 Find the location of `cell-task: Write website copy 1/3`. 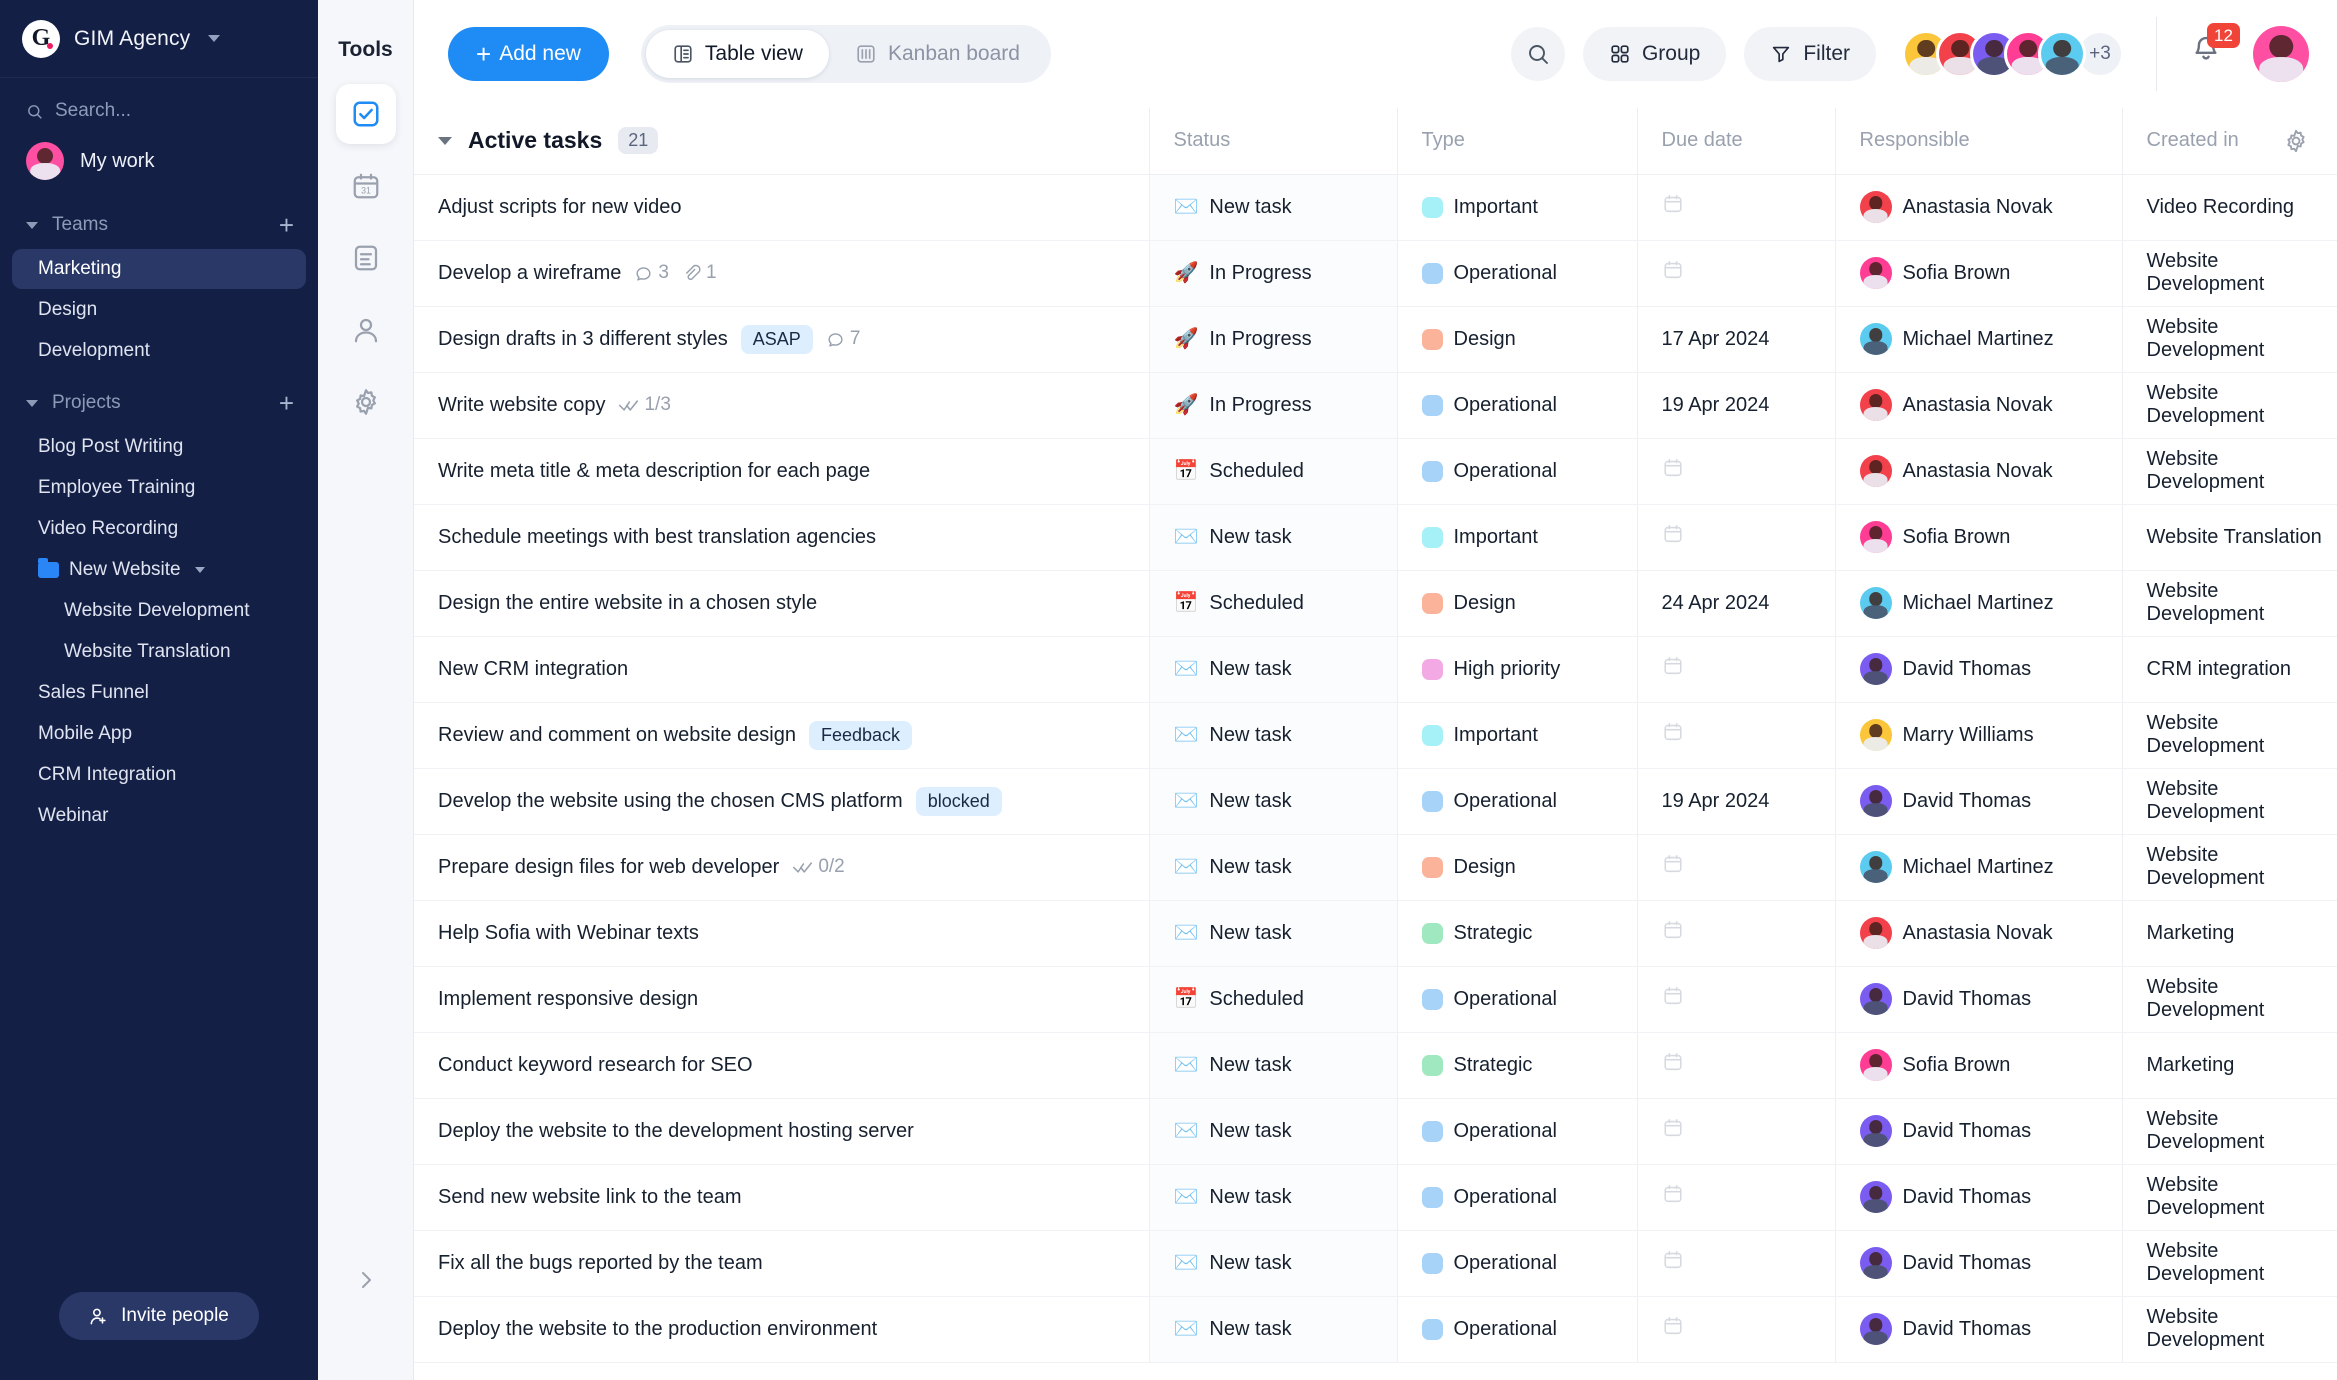

cell-task: Write website copy 1/3 is located at coordinates (781, 405).